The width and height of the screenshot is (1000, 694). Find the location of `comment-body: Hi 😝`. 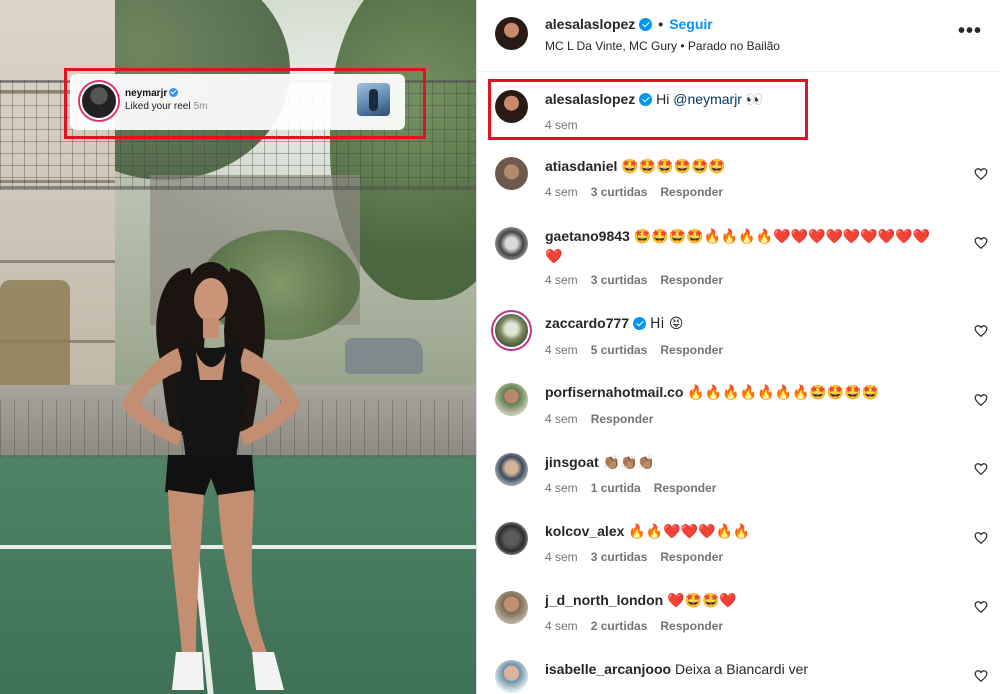

comment-body: Hi 😝 is located at coordinates (666, 324).